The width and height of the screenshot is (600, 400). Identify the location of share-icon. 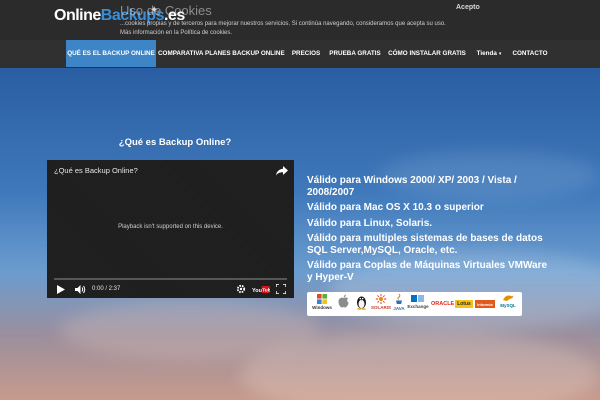
(282, 171).